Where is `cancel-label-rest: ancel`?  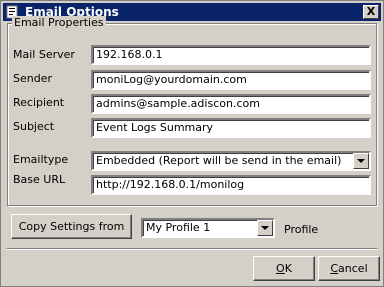 cancel-label-rest: ancel is located at coordinates (353, 268).